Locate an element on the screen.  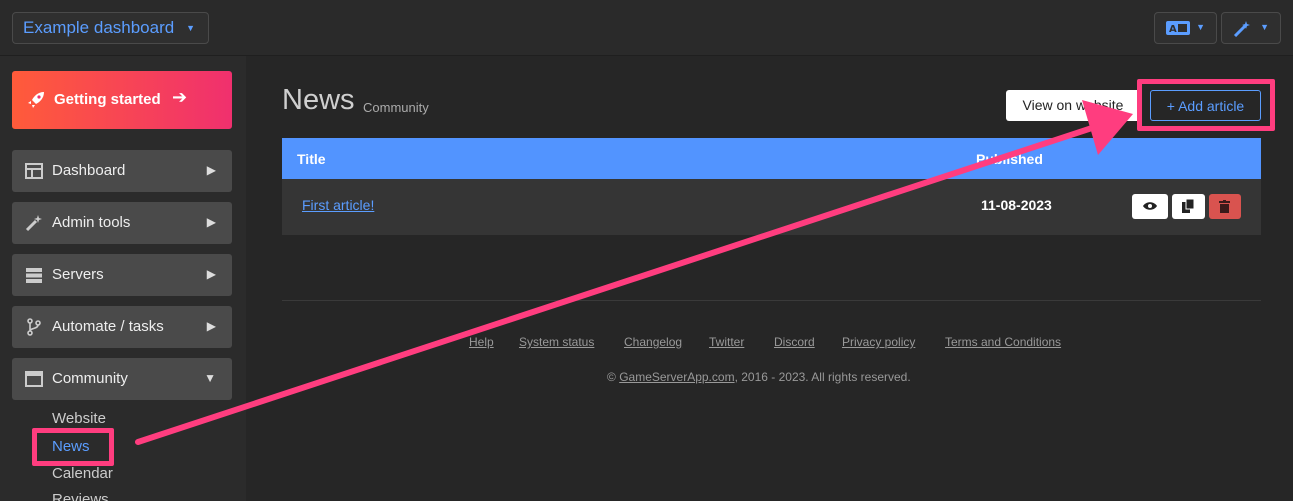
copy-icon is located at coordinates (1188, 206).